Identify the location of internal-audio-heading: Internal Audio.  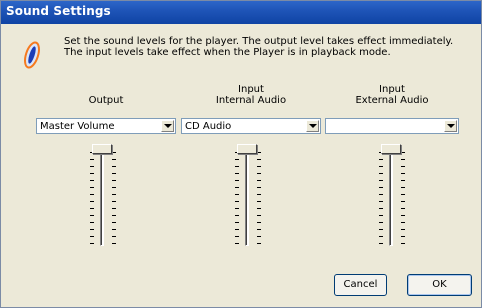
(251, 100).